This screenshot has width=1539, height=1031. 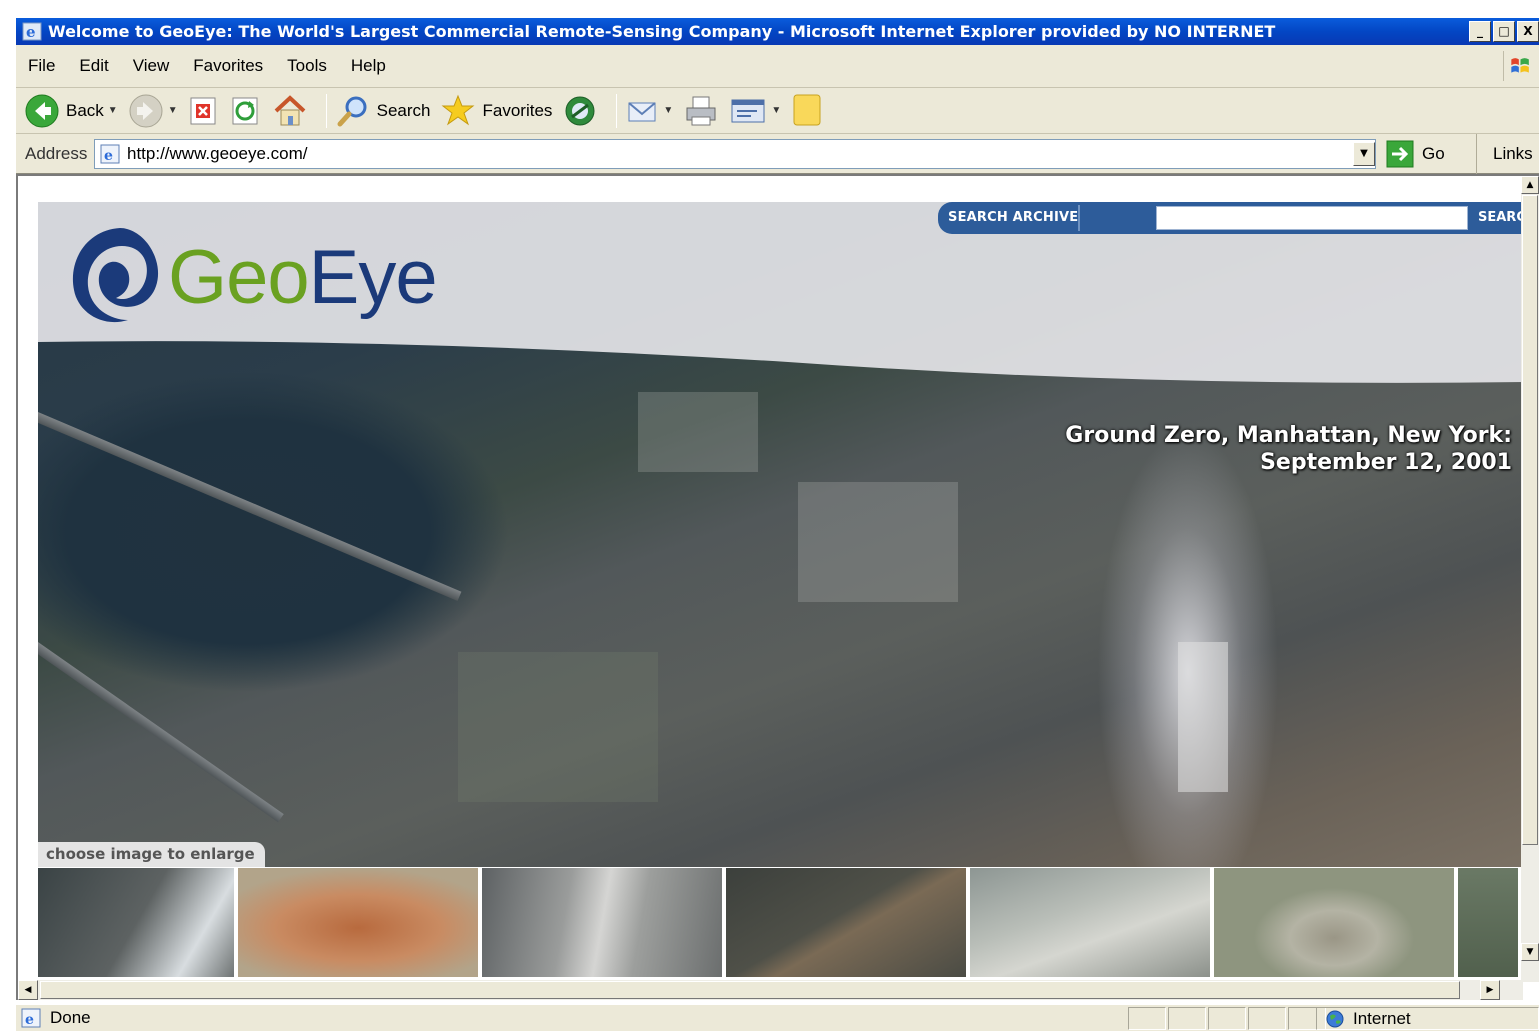 I want to click on home-icon, so click(x=289, y=109).